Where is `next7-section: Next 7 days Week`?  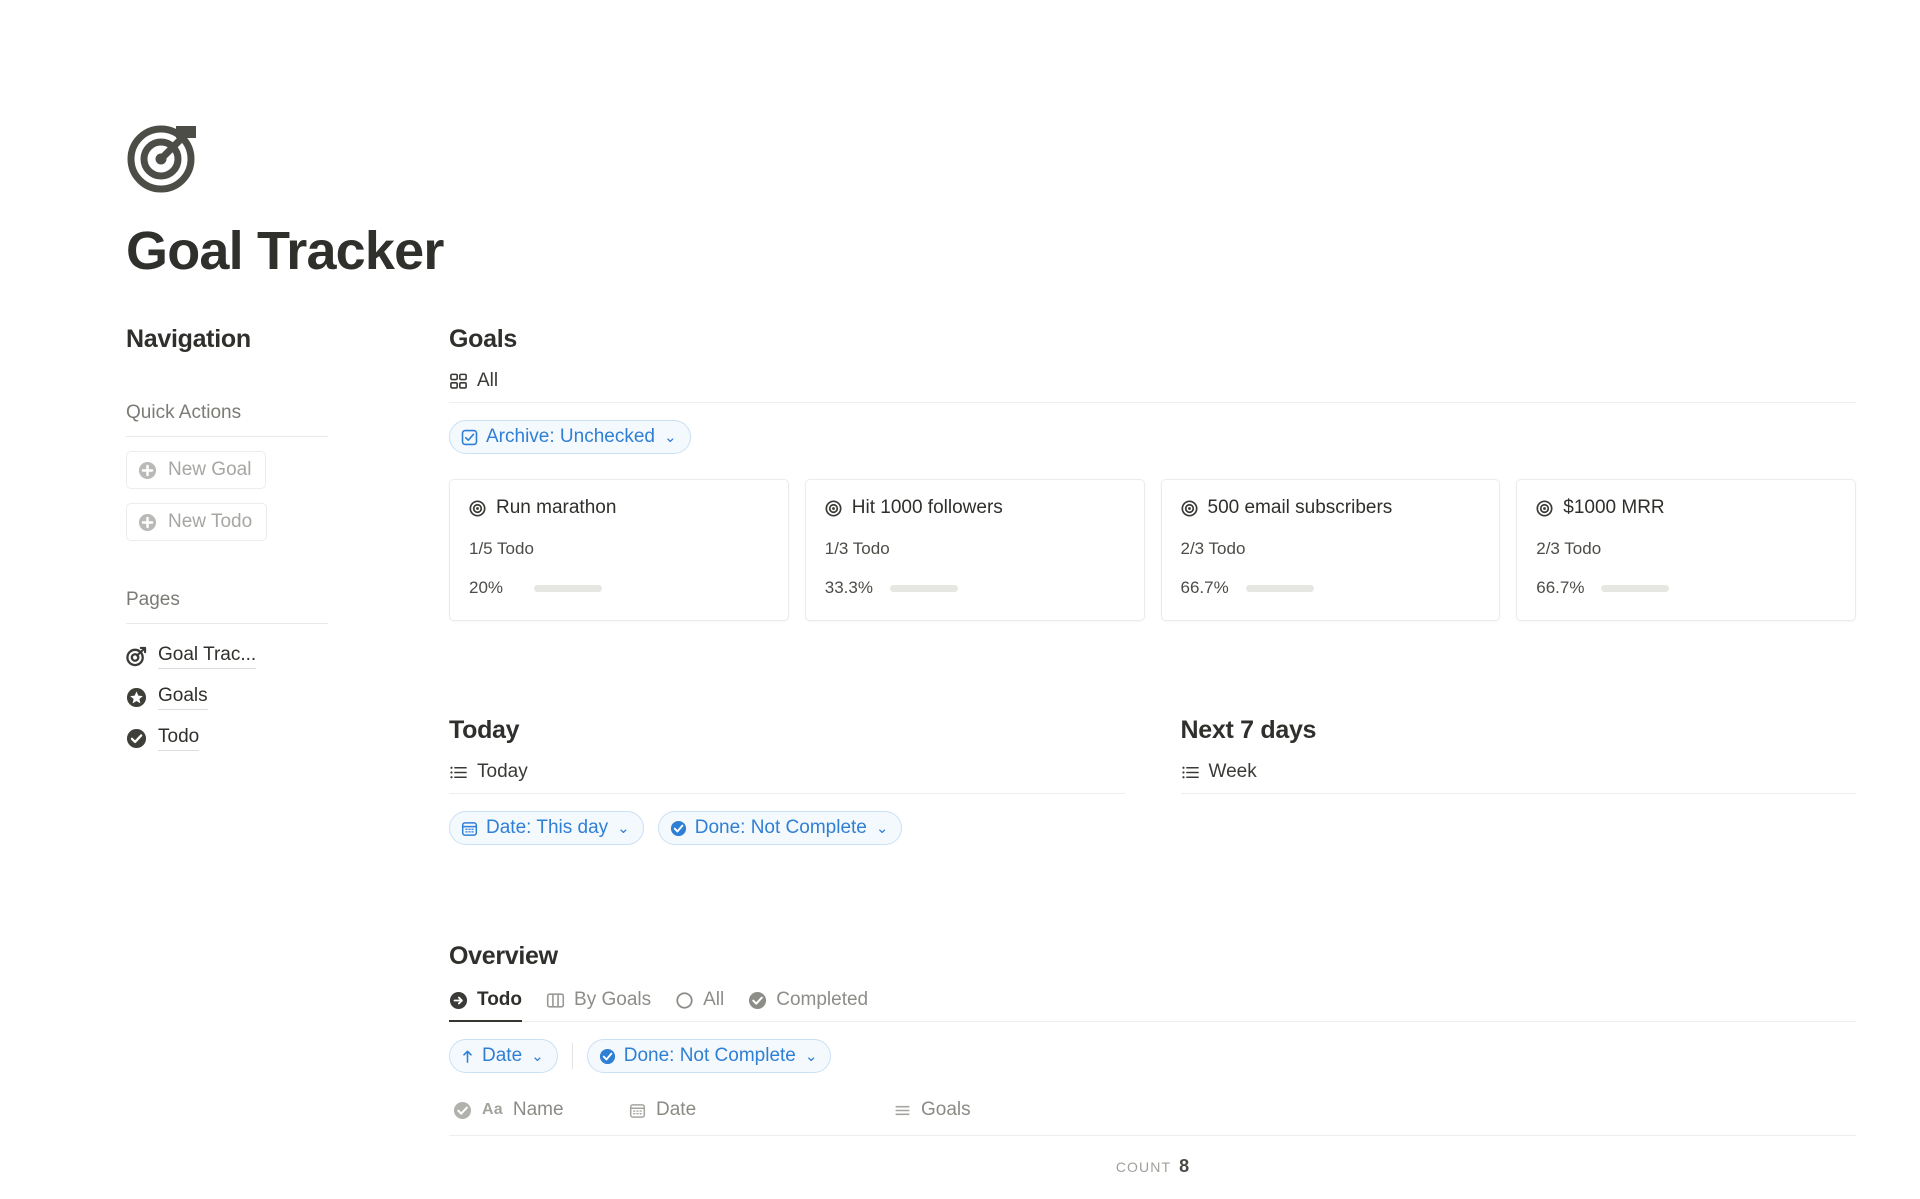
next7-section: Next 7 days Week is located at coordinates (1518, 780).